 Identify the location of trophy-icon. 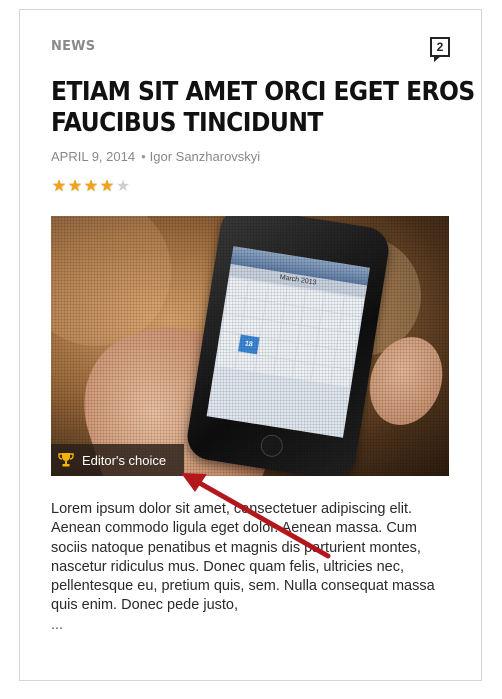
(66, 460).